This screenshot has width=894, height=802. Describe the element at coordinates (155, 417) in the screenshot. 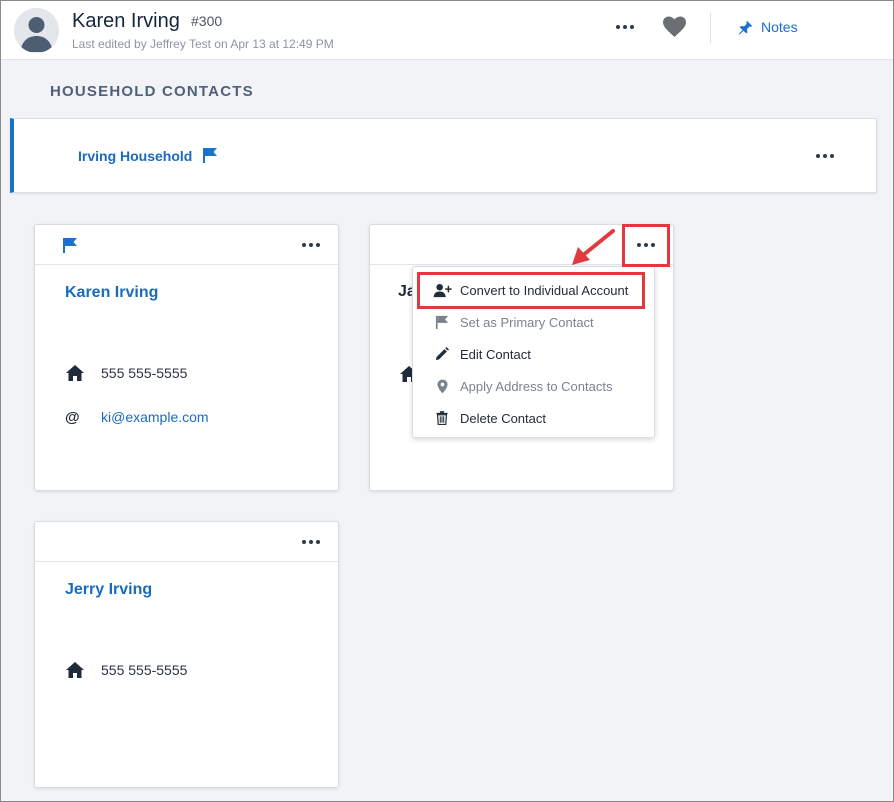

I see `email-link: ki@example.com` at that location.